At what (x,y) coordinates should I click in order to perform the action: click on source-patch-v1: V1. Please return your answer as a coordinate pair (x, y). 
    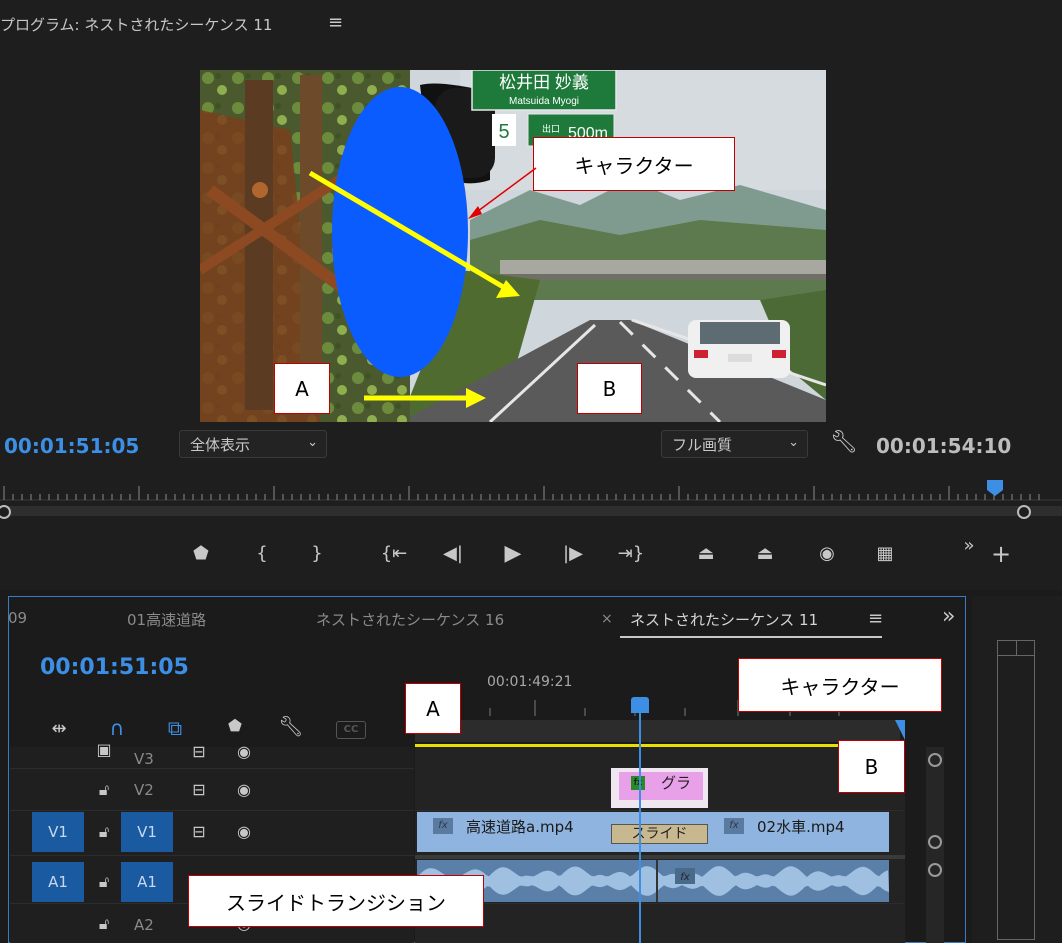
    Looking at the image, I should click on (58, 832).